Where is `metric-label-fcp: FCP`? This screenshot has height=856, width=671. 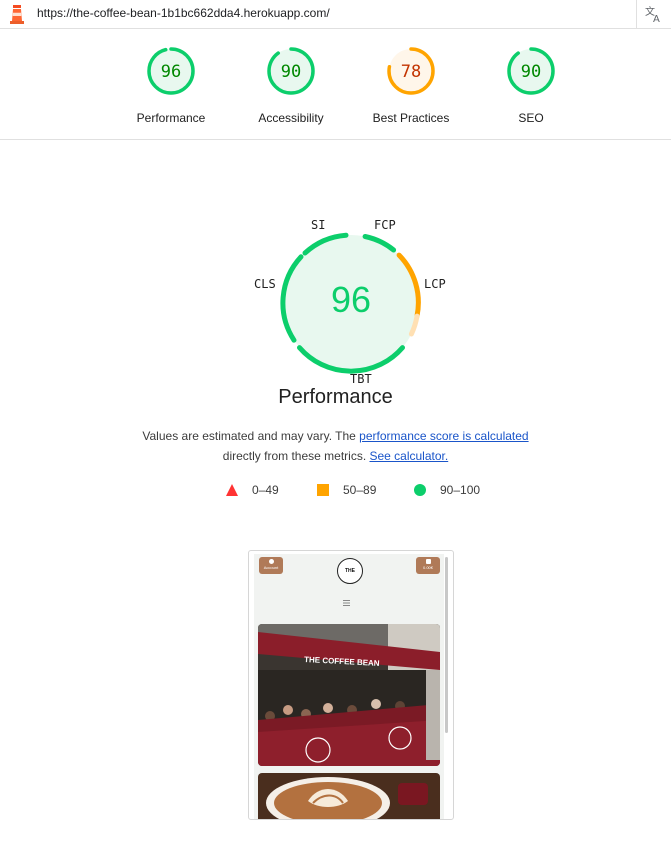 metric-label-fcp: FCP is located at coordinates (385, 225).